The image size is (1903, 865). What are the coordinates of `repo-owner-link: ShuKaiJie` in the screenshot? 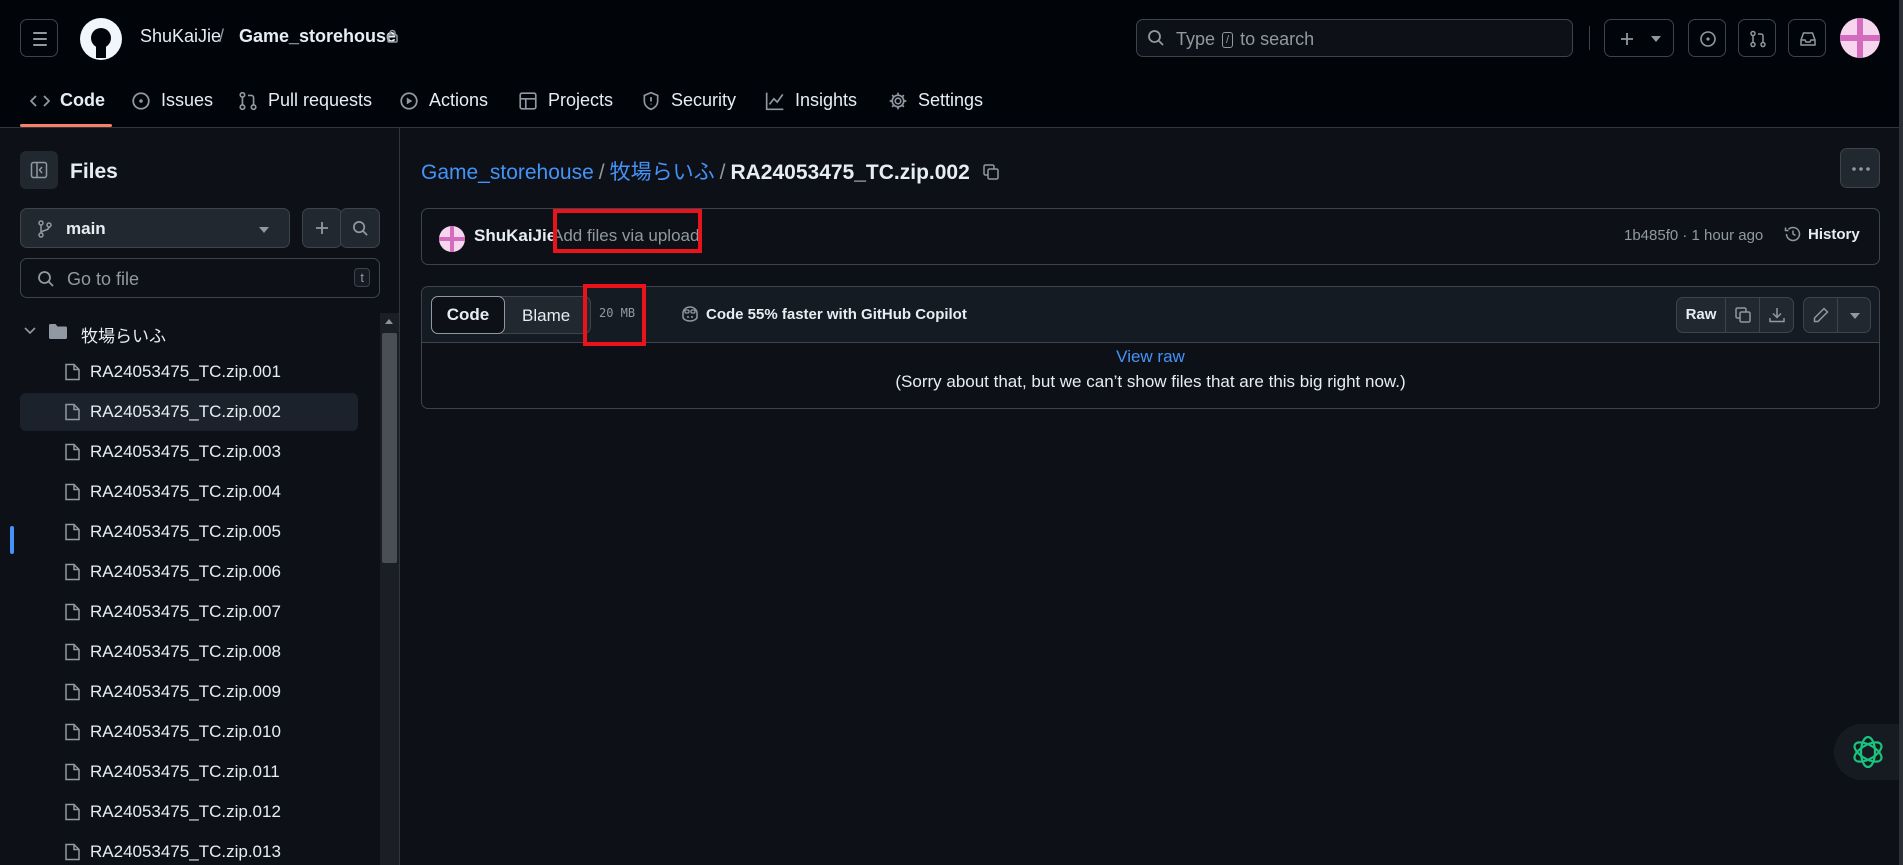 It's located at (180, 36).